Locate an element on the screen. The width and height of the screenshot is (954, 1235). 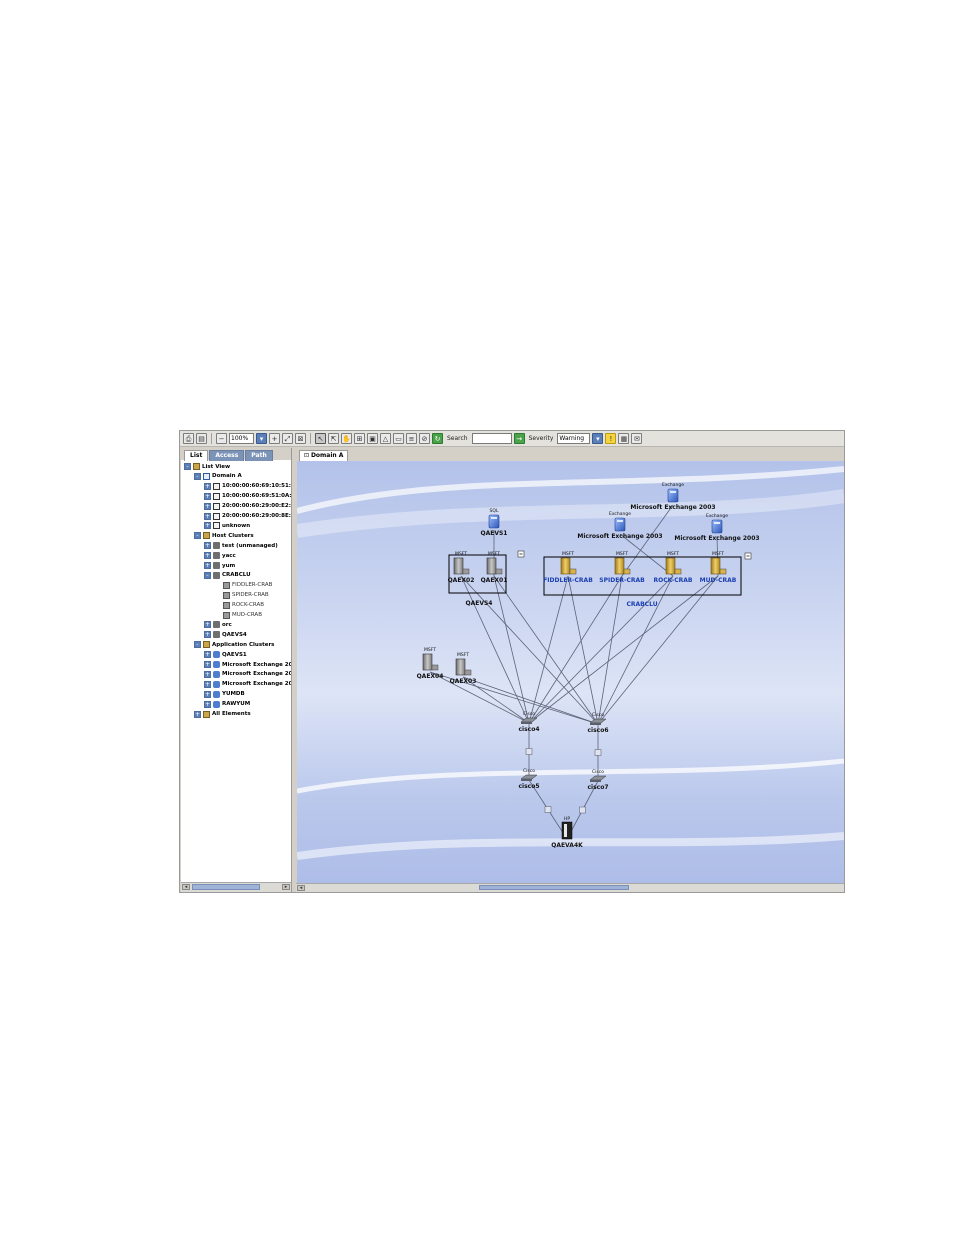
search-label: Search is located at coordinates (457, 438).